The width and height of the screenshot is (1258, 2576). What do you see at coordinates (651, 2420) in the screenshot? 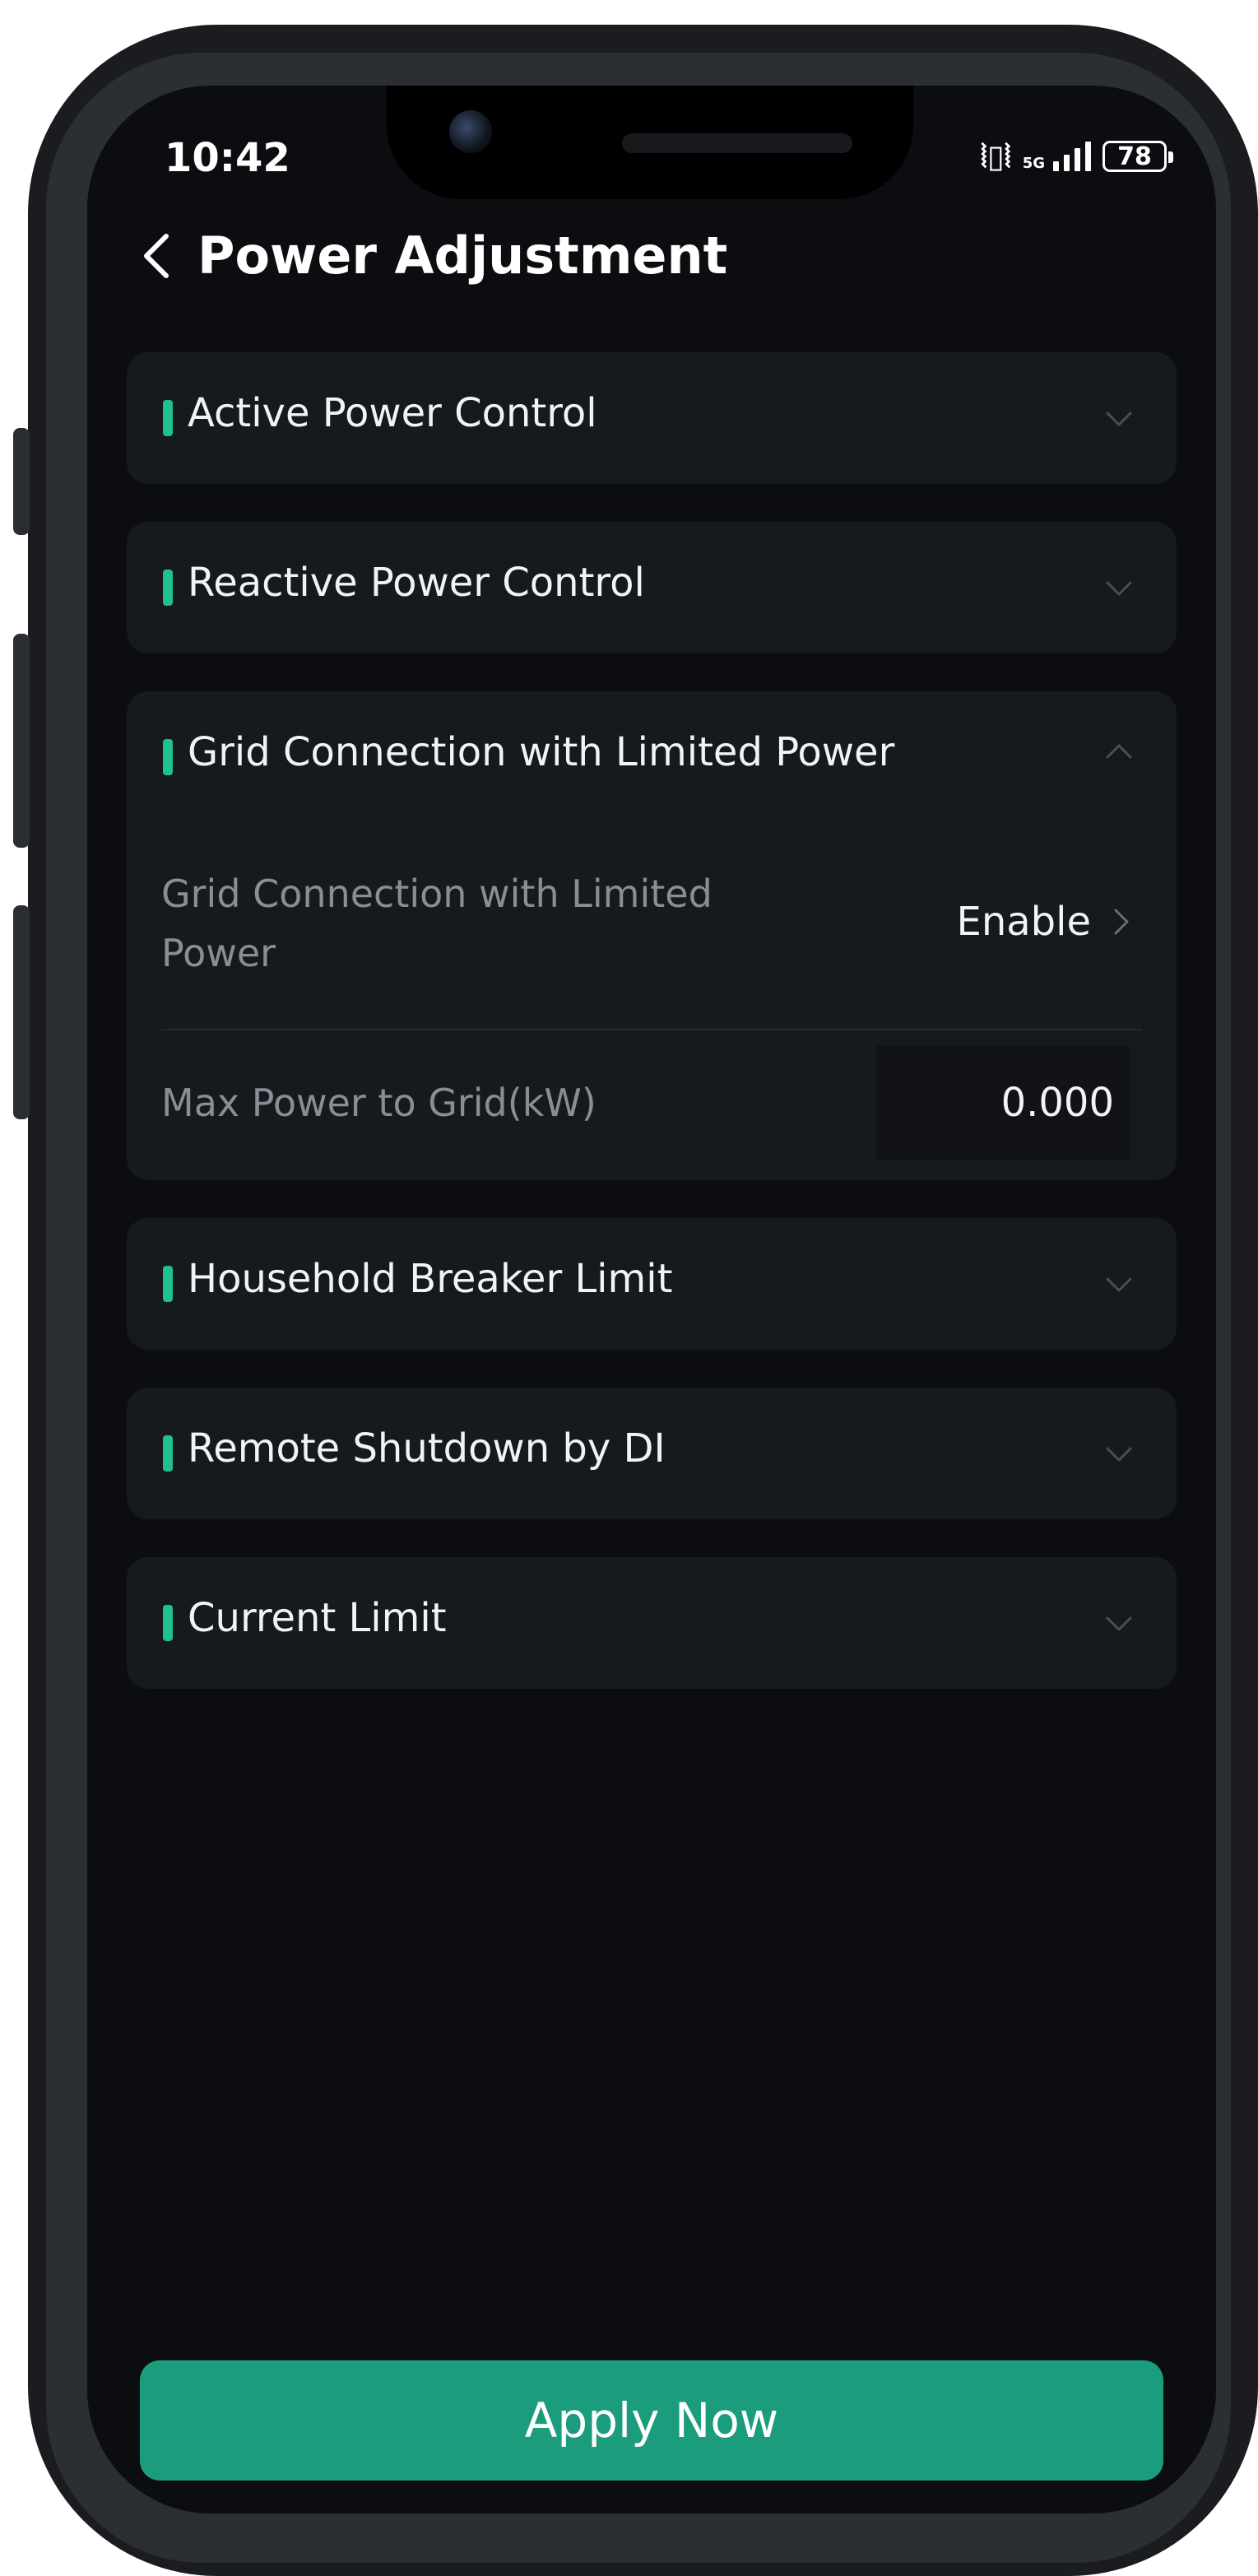
I see `apply-now-button: Apply Now` at bounding box center [651, 2420].